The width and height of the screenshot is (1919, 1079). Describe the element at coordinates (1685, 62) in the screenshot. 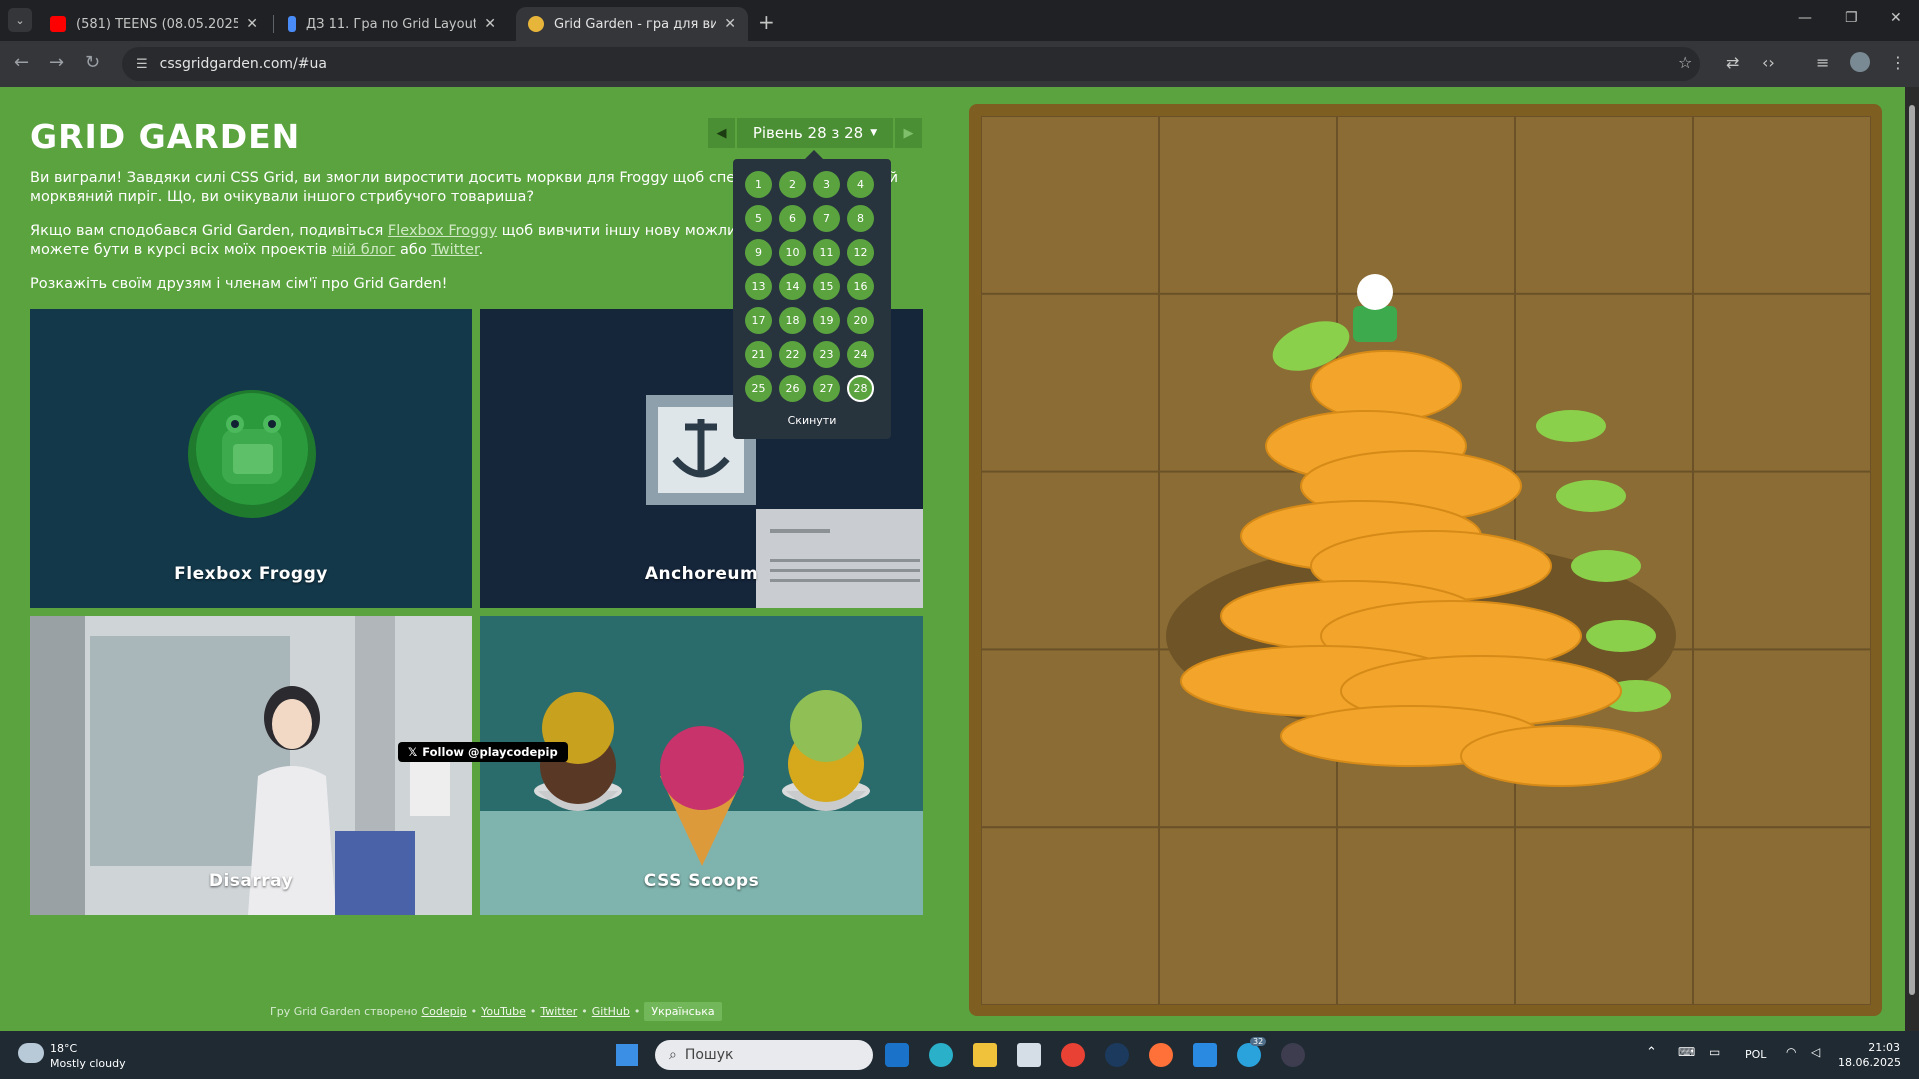

I see `bookmark-star-icon: ☆` at that location.